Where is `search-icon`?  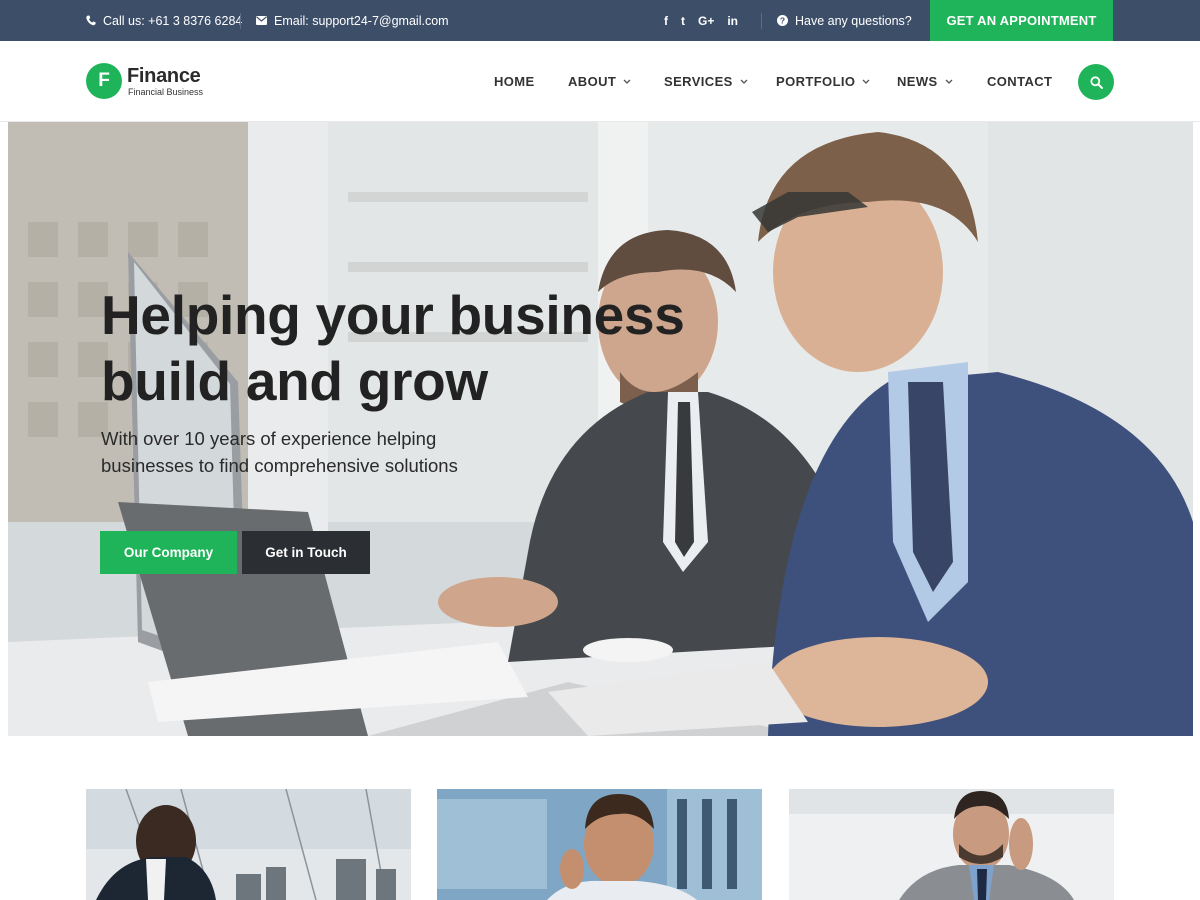
search-icon is located at coordinates (1096, 82).